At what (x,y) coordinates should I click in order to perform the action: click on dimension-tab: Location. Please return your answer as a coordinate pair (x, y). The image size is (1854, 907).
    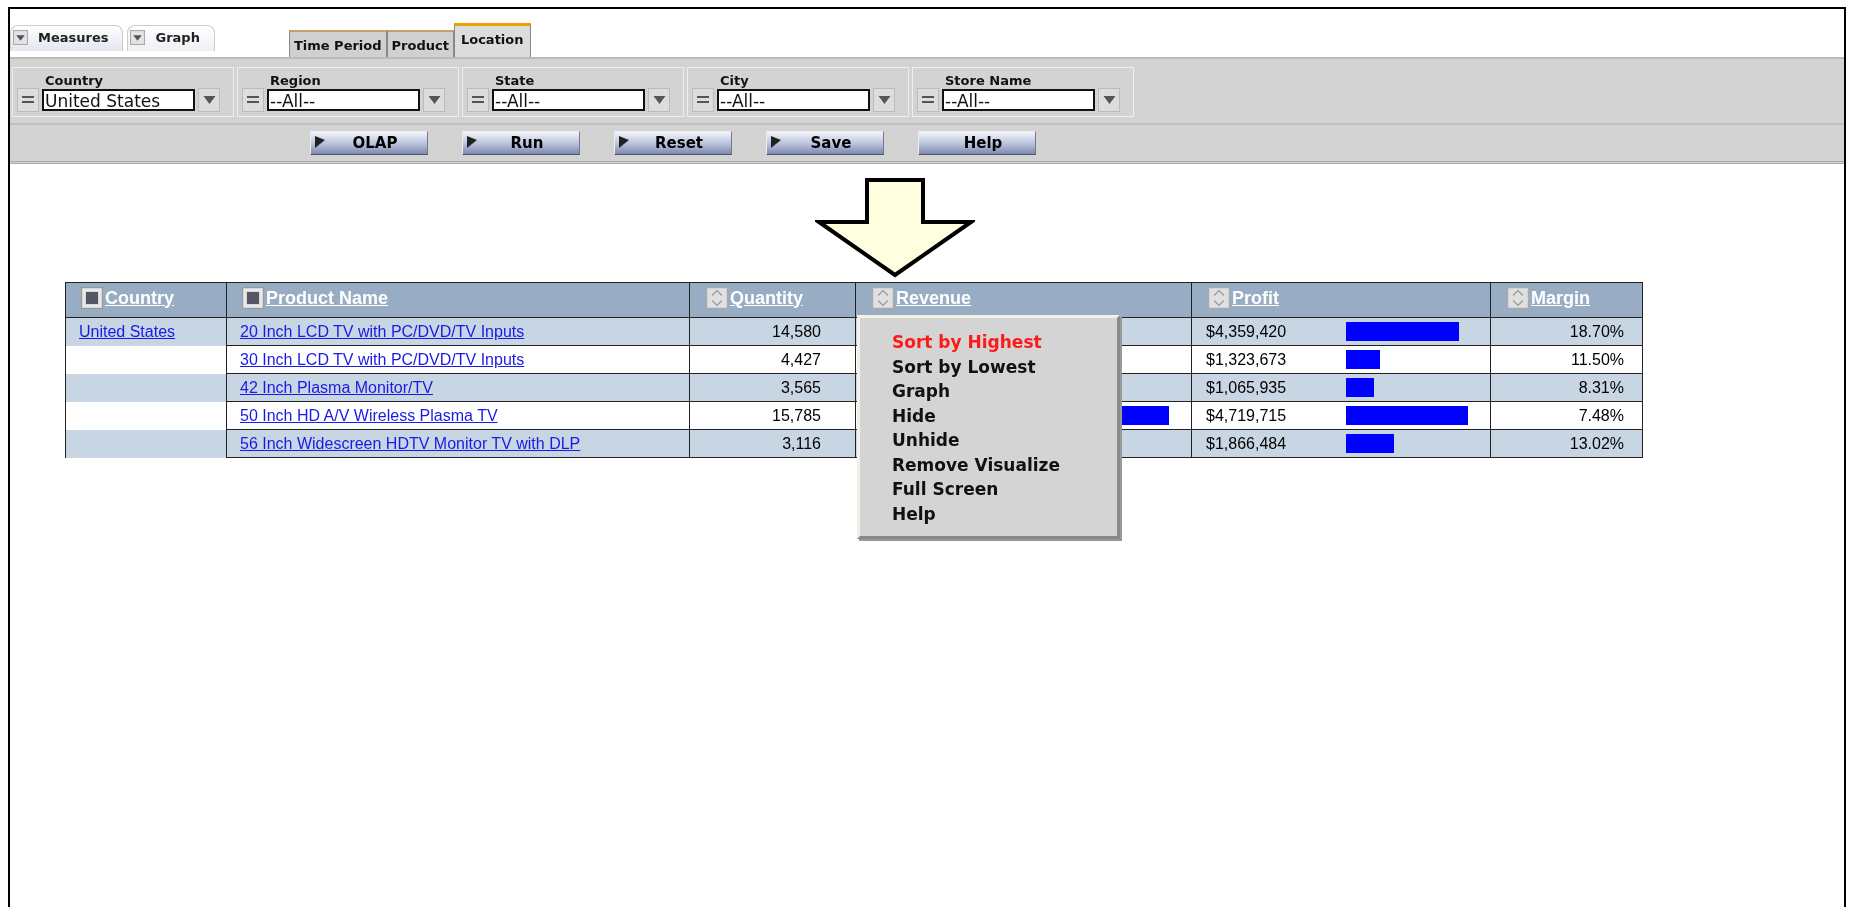
    Looking at the image, I should click on (492, 40).